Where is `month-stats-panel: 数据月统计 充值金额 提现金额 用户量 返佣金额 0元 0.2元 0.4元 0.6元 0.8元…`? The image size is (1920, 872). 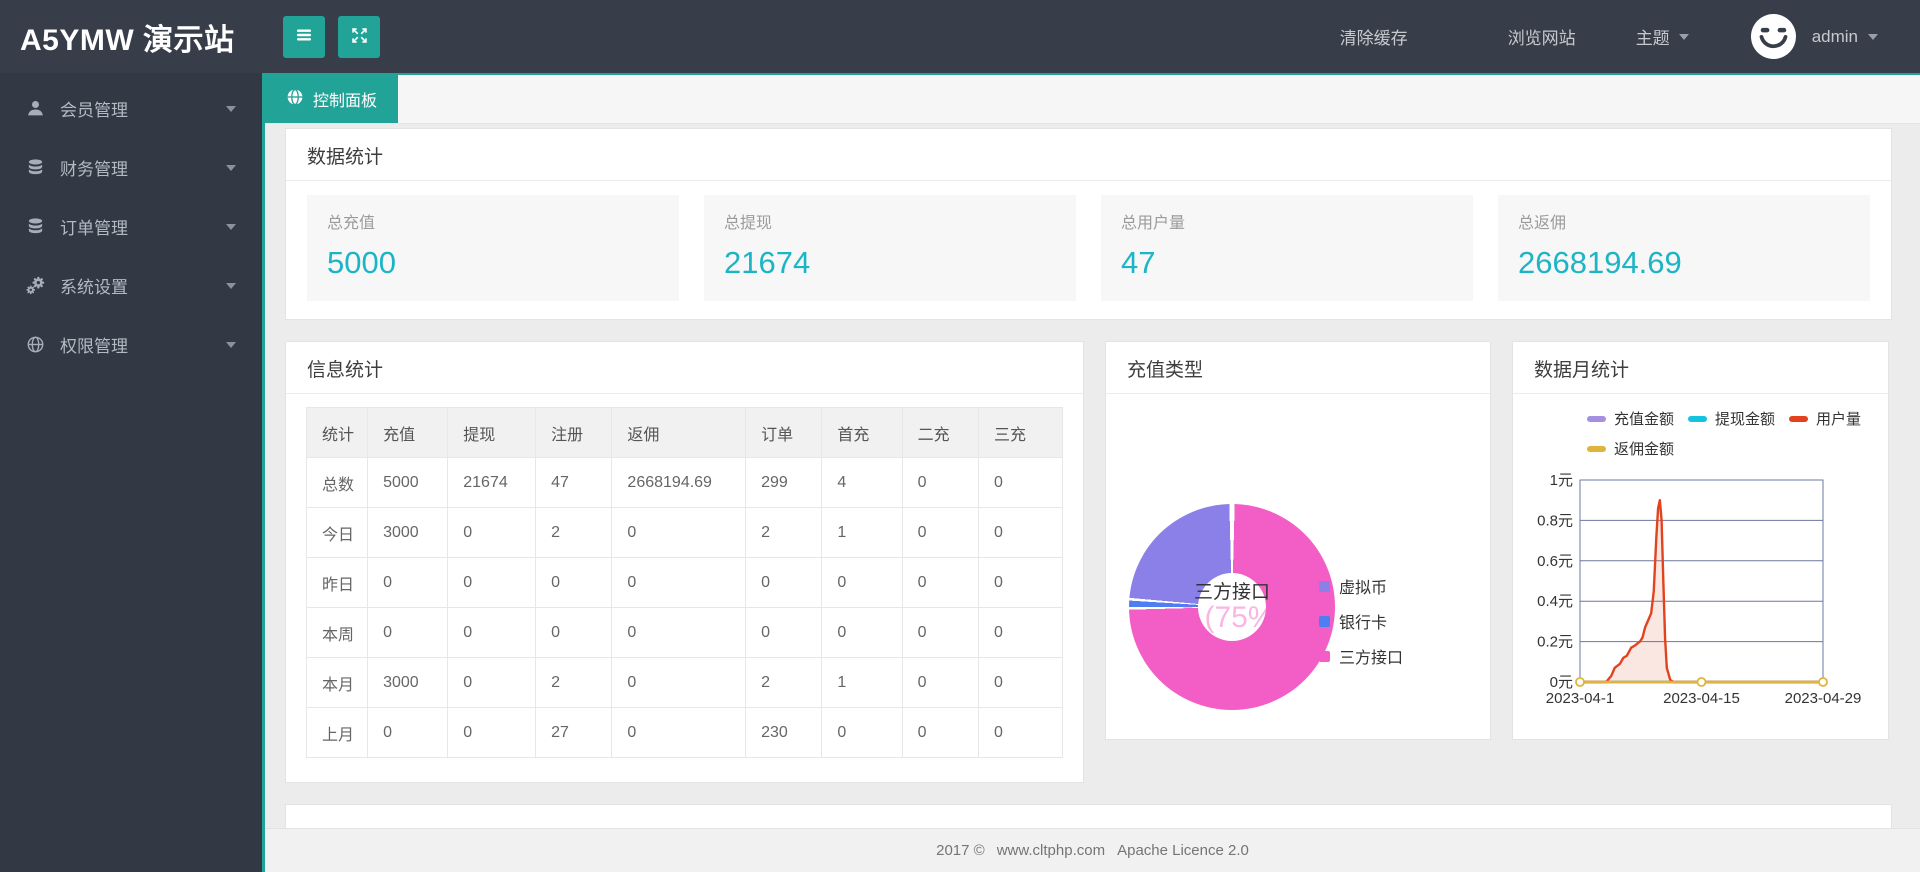 month-stats-panel: 数据月统计 充值金额 提现金额 用户量 返佣金额 0元 0.2元 0.4元 0.6元 0.8元… is located at coordinates (1700, 540).